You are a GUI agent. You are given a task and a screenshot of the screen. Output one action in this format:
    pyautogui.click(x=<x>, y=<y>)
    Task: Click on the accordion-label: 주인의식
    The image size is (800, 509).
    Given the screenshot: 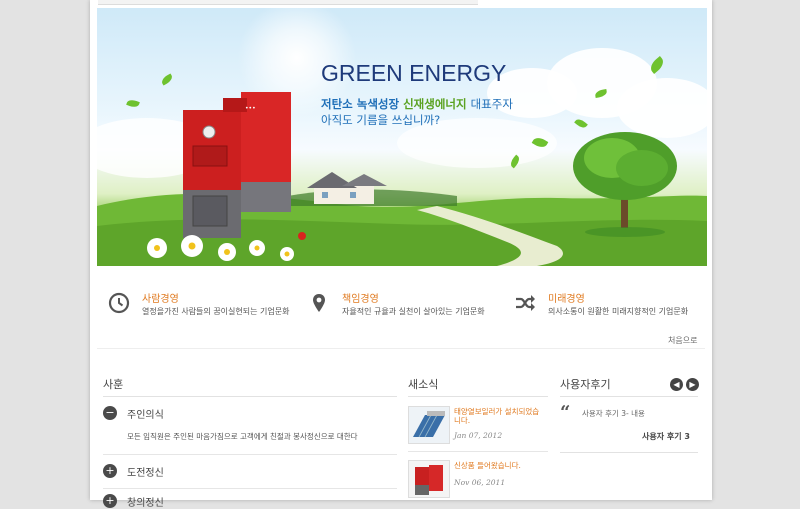 What is the action you would take?
    pyautogui.click(x=145, y=413)
    